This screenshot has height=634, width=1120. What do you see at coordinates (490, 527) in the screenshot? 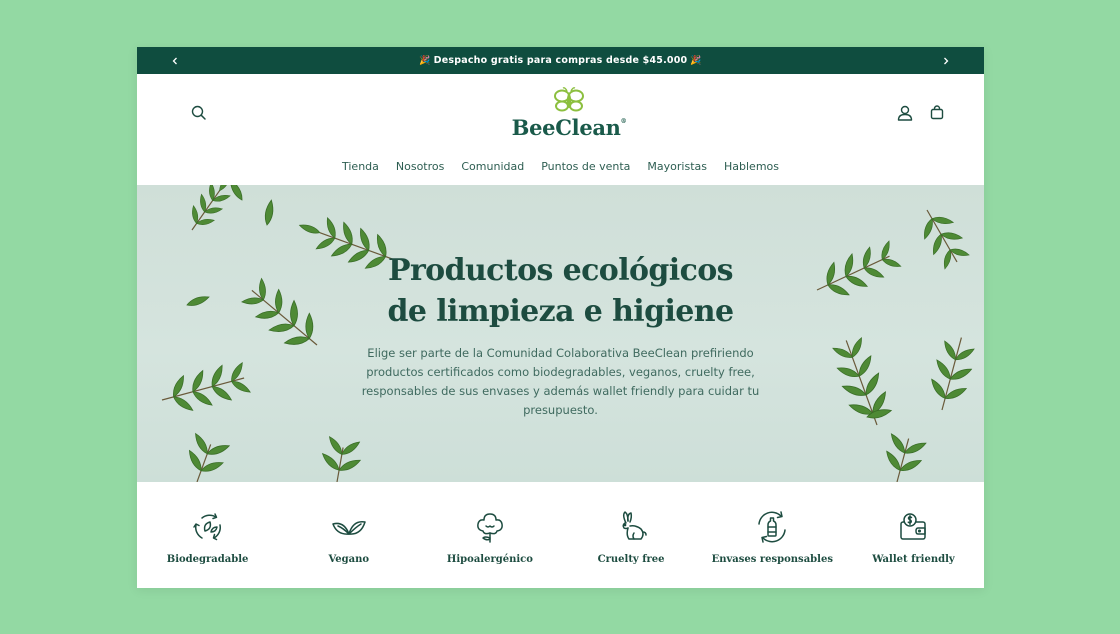
I see `cotton-flower-icon` at bounding box center [490, 527].